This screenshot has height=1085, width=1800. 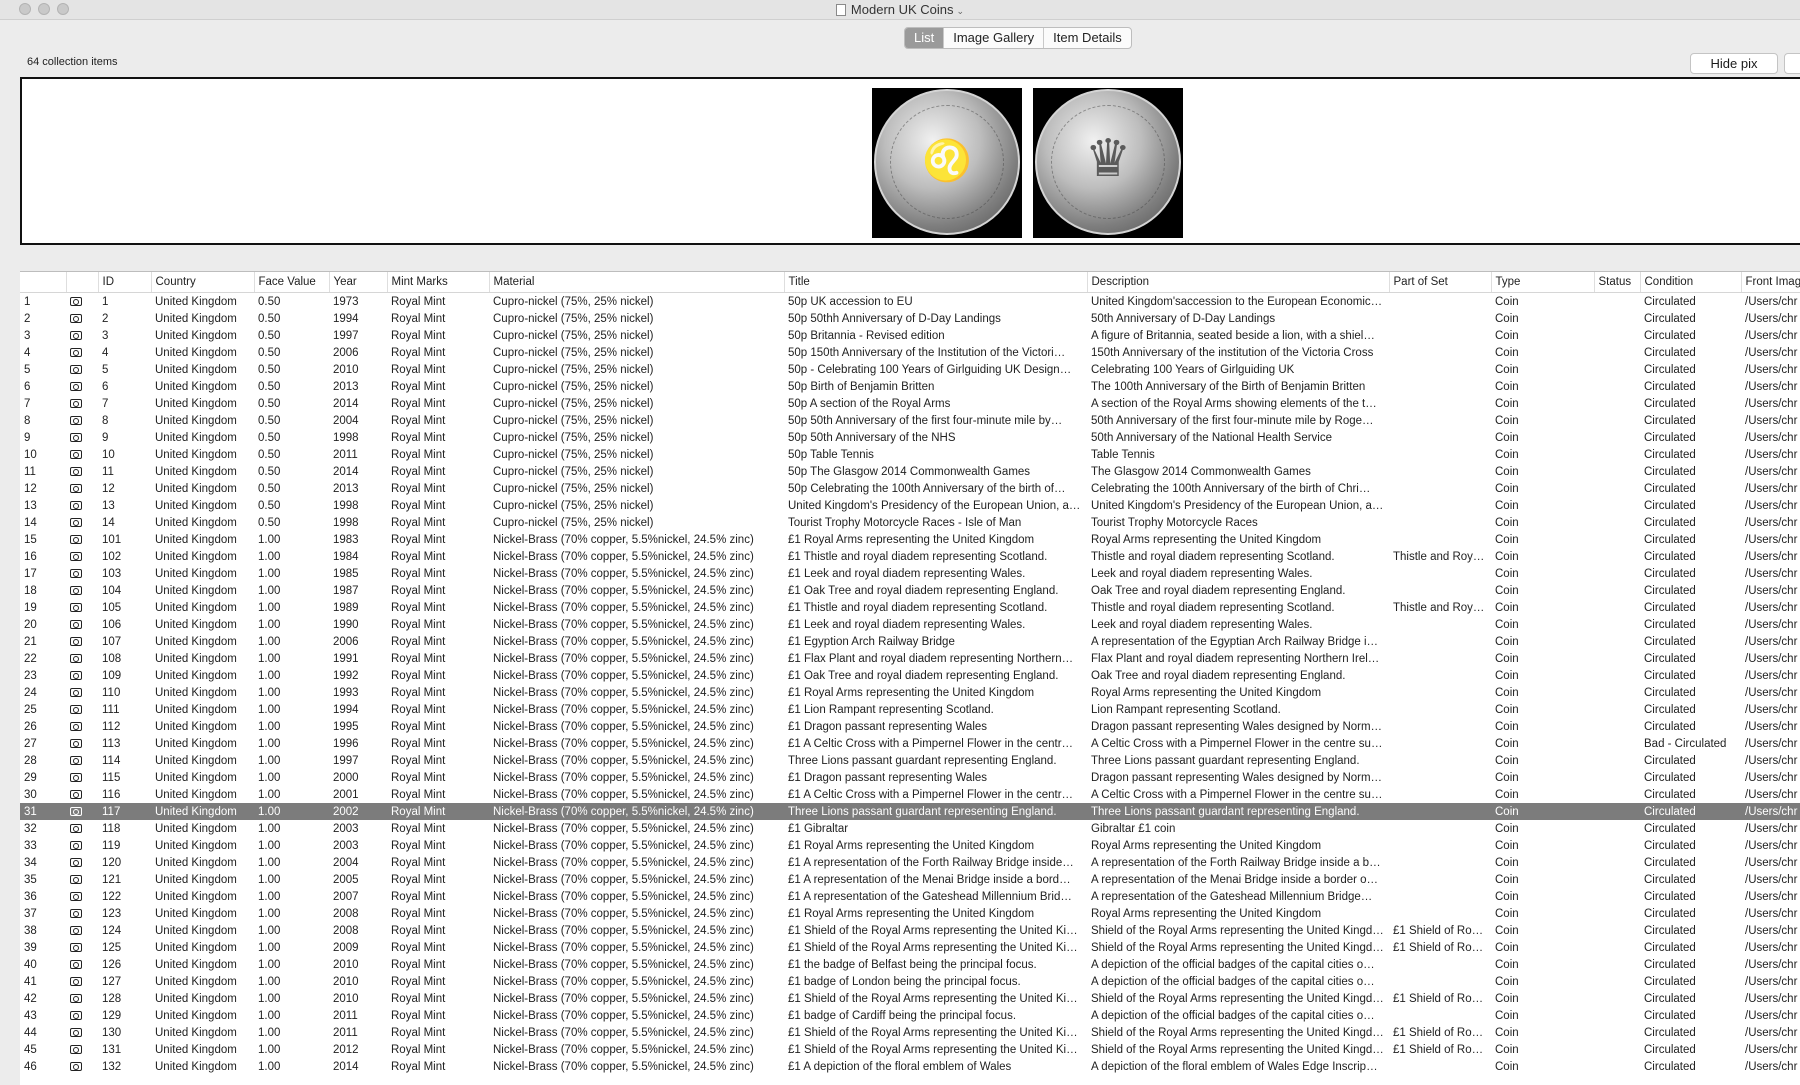 I want to click on table-cell: United Kingdom, so click(x=196, y=488).